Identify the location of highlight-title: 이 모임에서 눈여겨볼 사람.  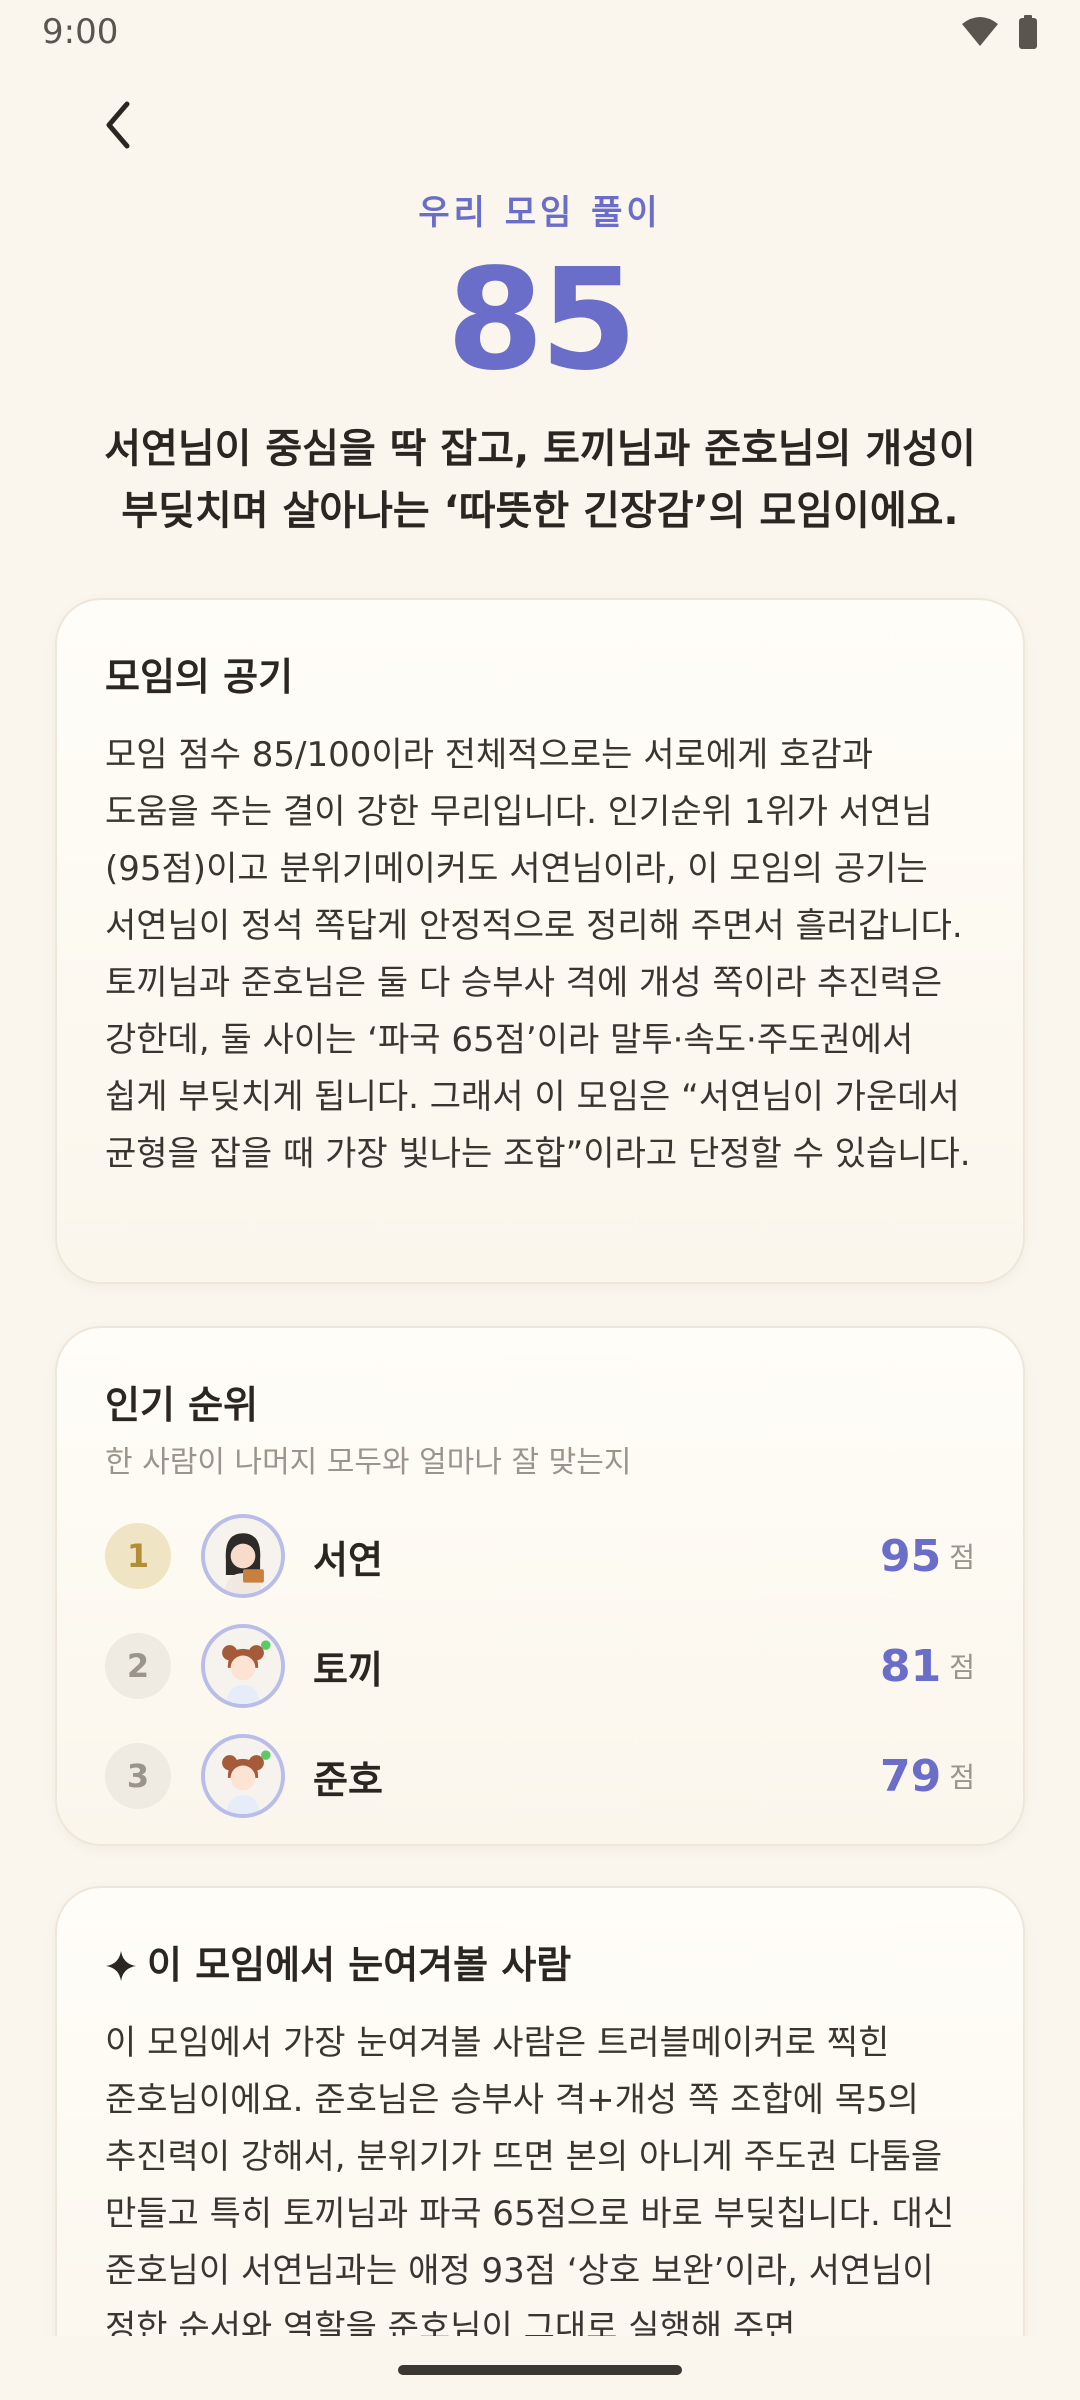
(540, 1961).